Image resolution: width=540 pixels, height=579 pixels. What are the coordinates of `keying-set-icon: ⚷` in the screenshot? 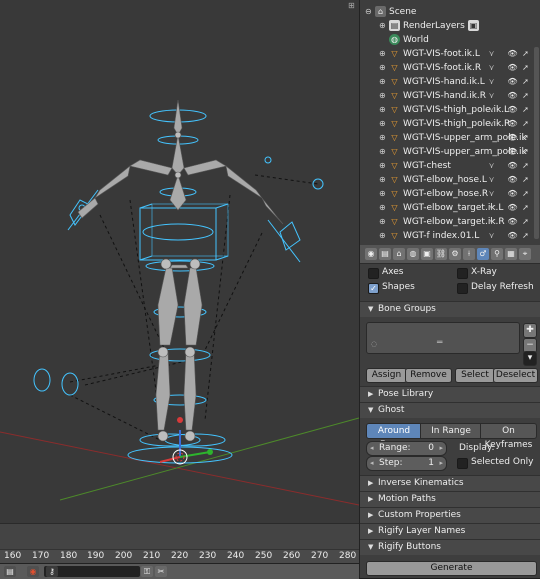 It's located at (52, 571).